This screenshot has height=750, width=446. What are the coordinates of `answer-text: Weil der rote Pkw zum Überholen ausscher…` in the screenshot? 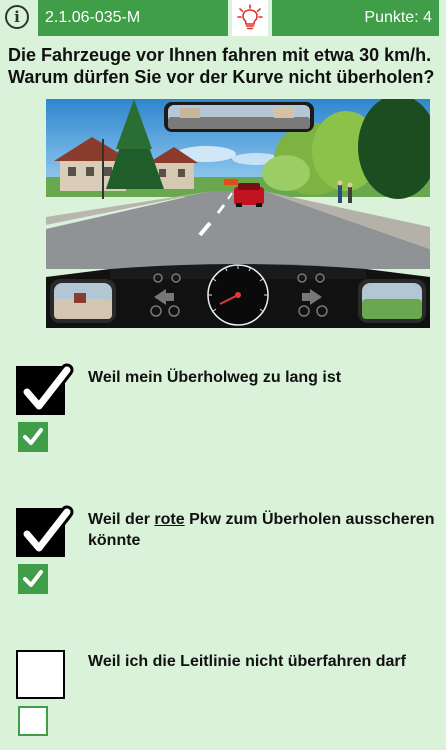 It's located at (266, 530).